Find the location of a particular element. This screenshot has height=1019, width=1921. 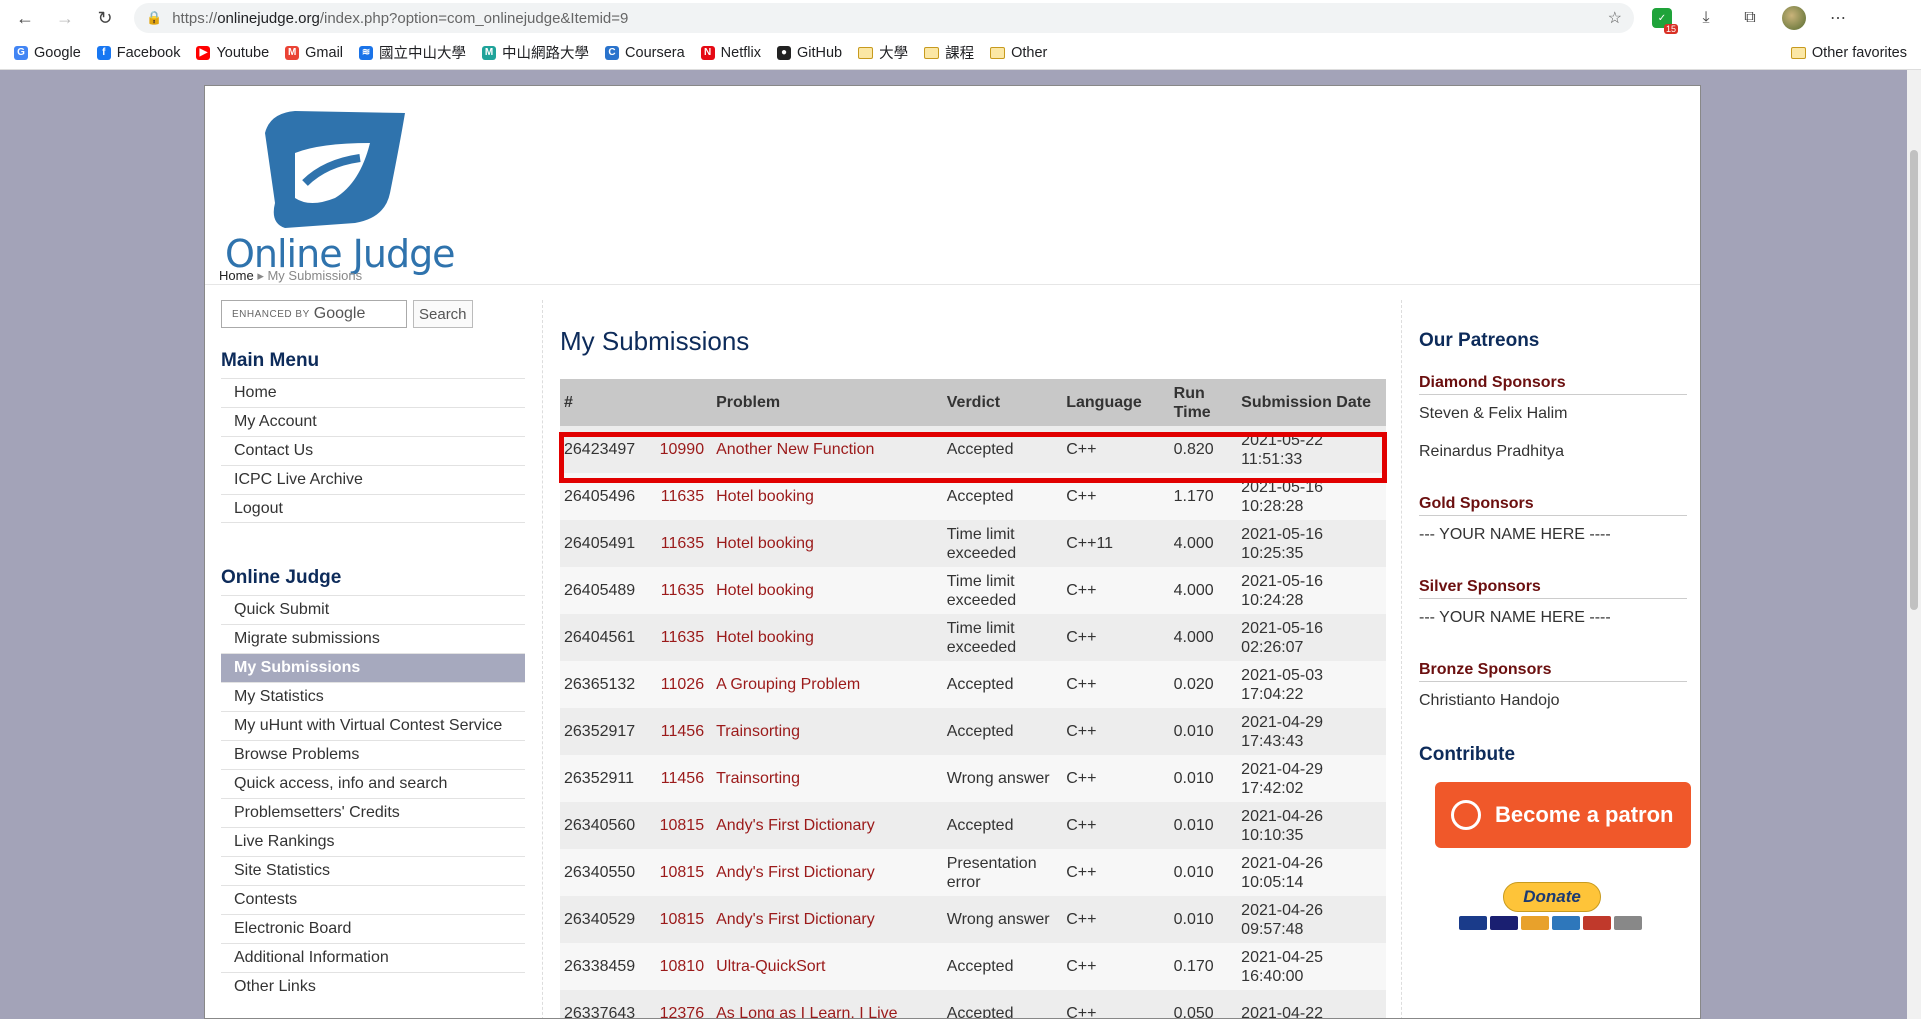

menu-item-live-rankings: Live Rankings is located at coordinates (373, 841).